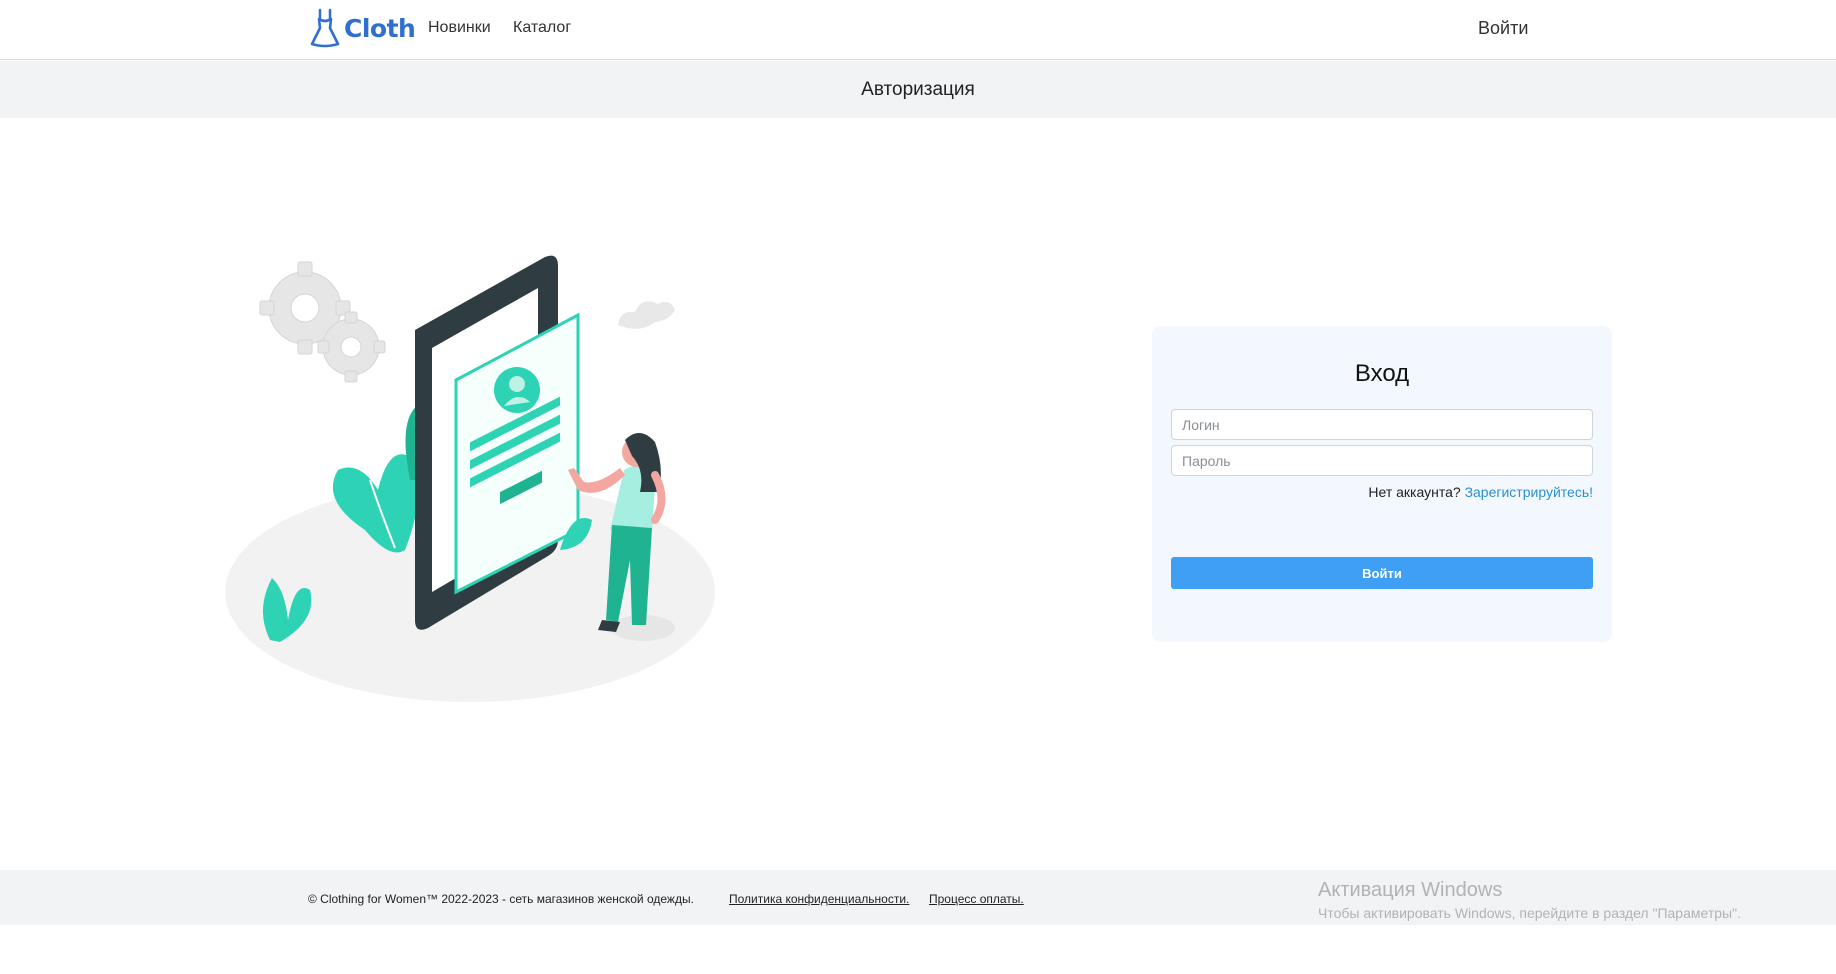 The height and width of the screenshot is (974, 1836). What do you see at coordinates (1382, 573) in the screenshot?
I see `login-submit-button: Войти` at bounding box center [1382, 573].